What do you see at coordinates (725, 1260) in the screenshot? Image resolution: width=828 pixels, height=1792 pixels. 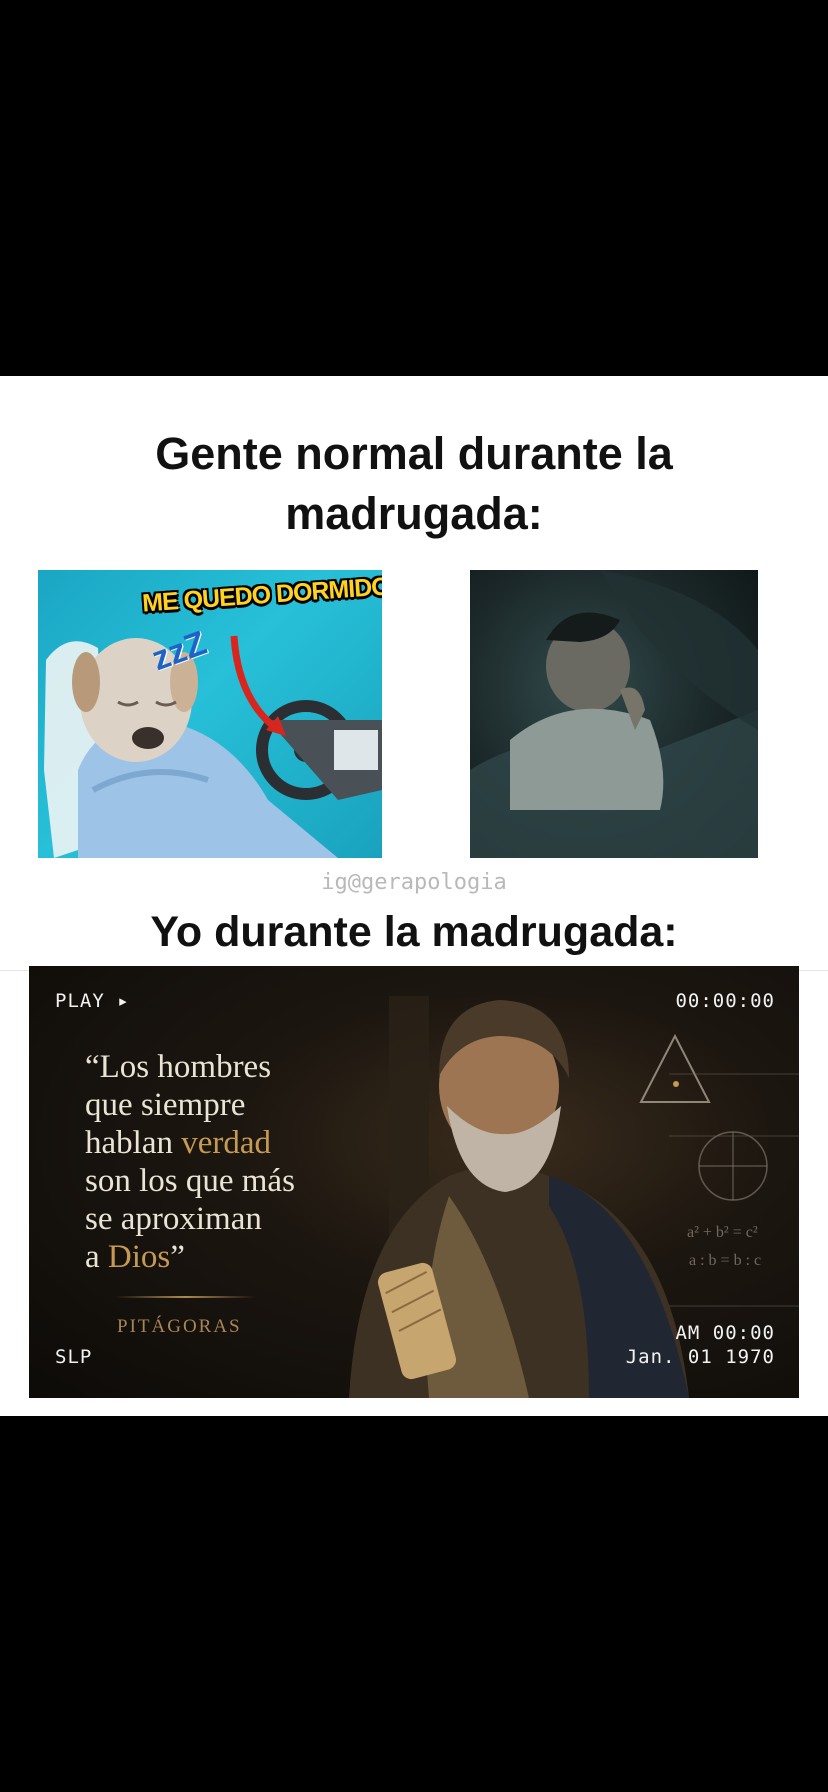 I see `ratio-formula: a : b = b : c` at bounding box center [725, 1260].